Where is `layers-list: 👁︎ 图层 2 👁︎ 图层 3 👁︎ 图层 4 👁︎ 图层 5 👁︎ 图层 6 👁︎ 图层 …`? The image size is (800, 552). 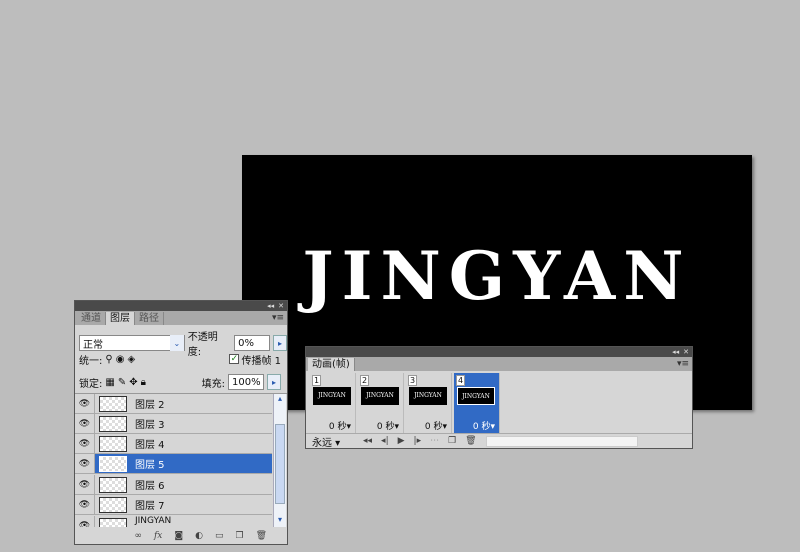
layers-list: 👁︎ 图层 2 👁︎ 图层 3 👁︎ 图层 4 👁︎ 图层 5 👁︎ 图层 6 👁︎ 图层 … is located at coordinates (181, 460).